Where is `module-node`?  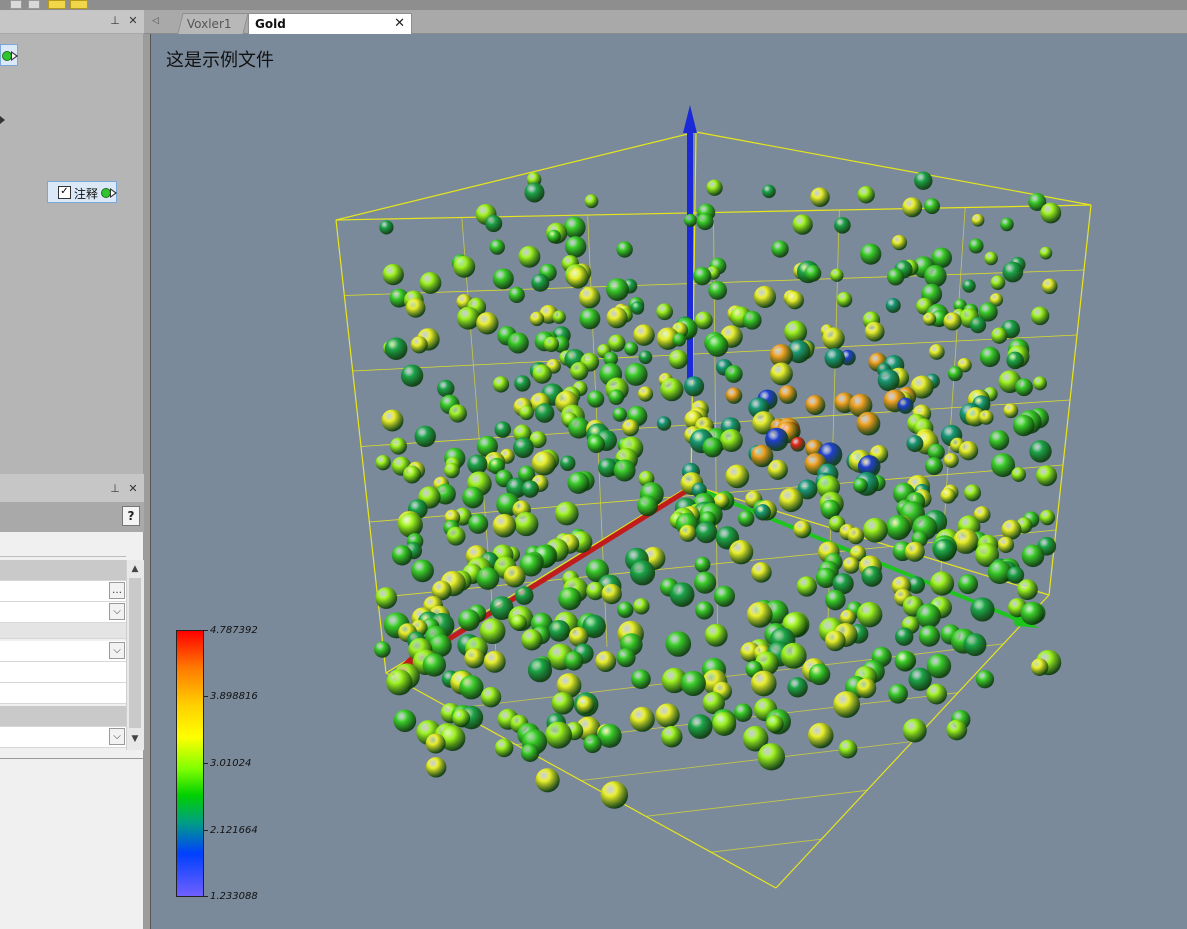
module-node is located at coordinates (9, 55).